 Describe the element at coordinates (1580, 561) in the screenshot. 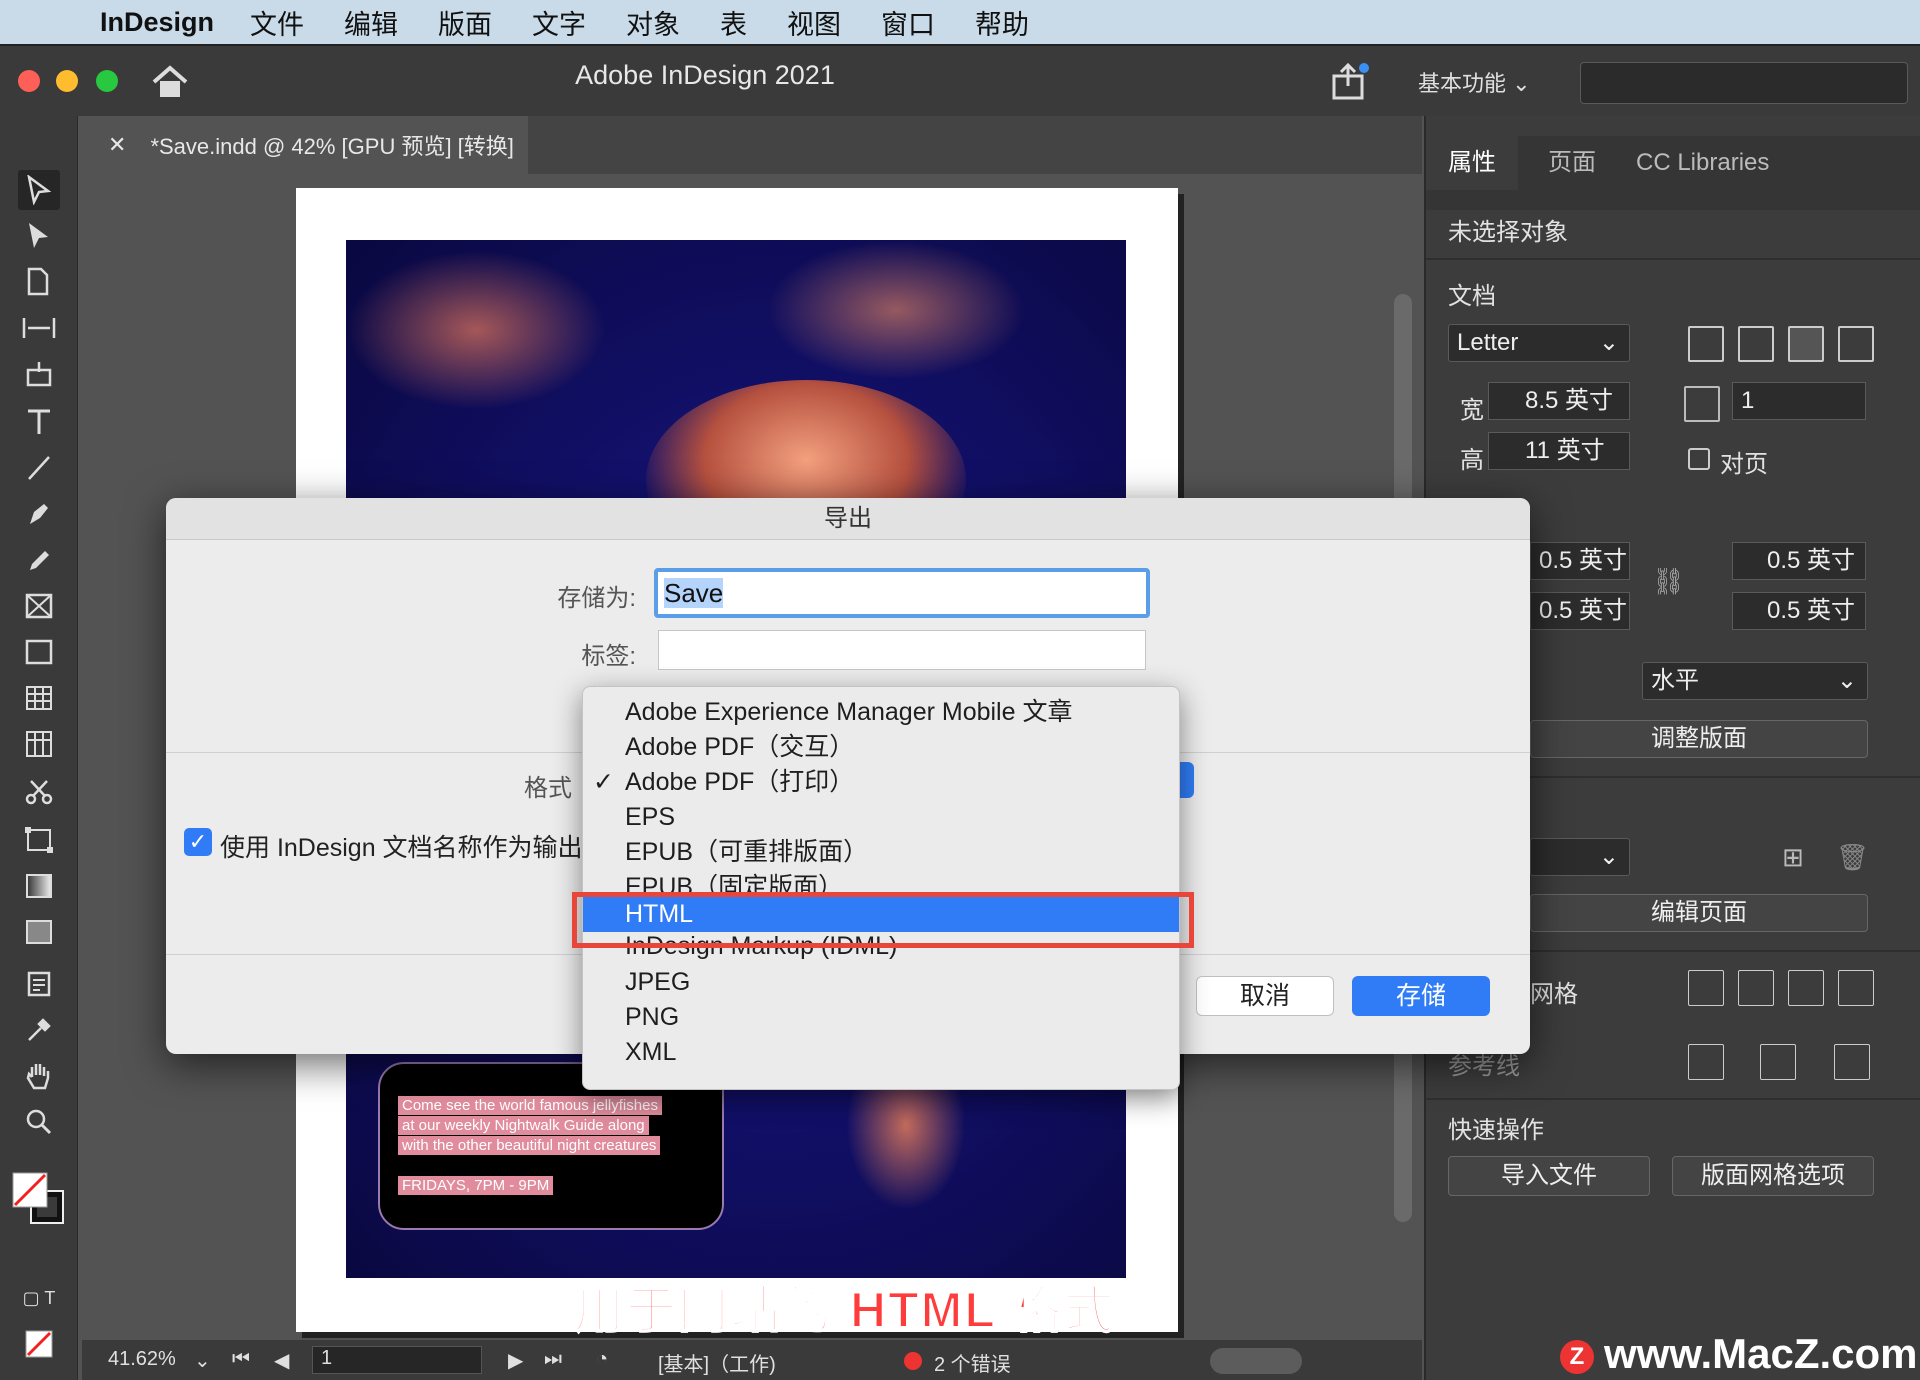

I see `margin-top-field: 0.5 英寸` at that location.